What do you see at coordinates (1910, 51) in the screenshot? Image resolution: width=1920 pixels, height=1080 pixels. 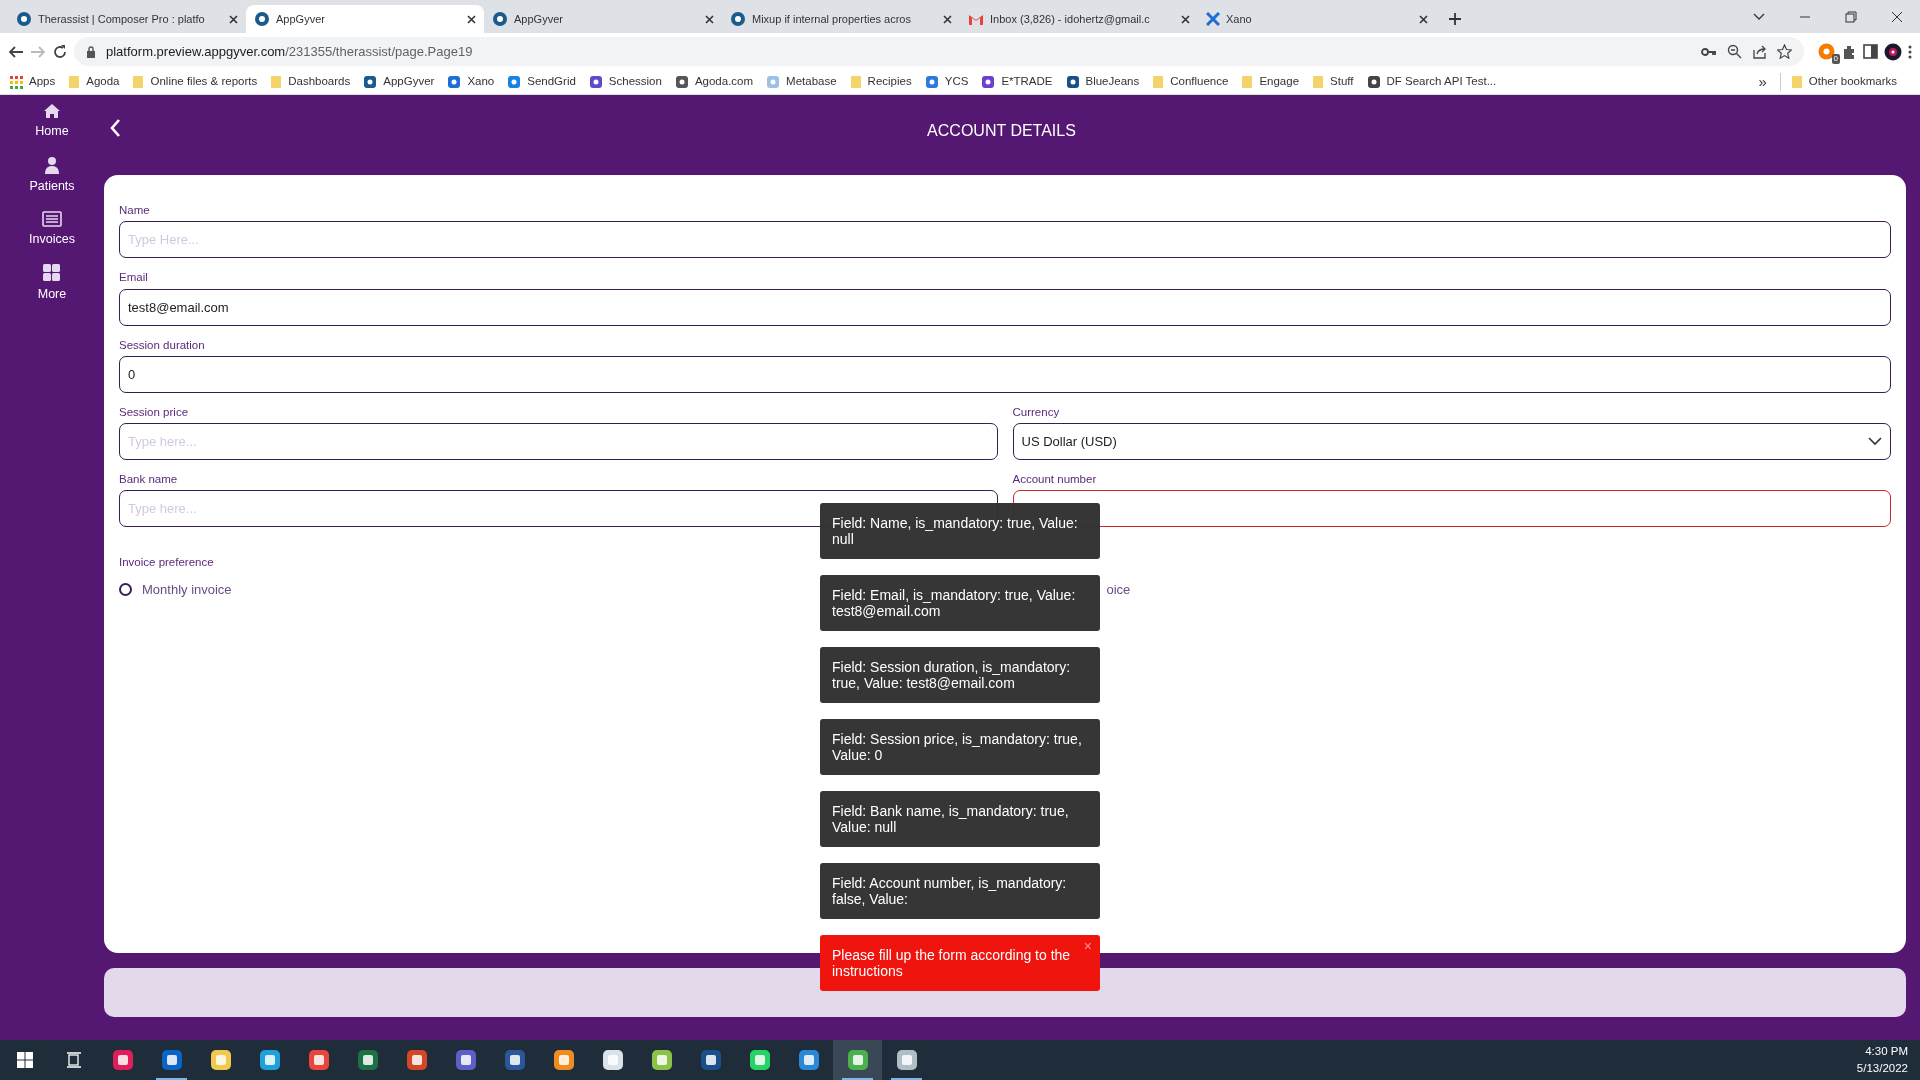 I see `menu-icon` at bounding box center [1910, 51].